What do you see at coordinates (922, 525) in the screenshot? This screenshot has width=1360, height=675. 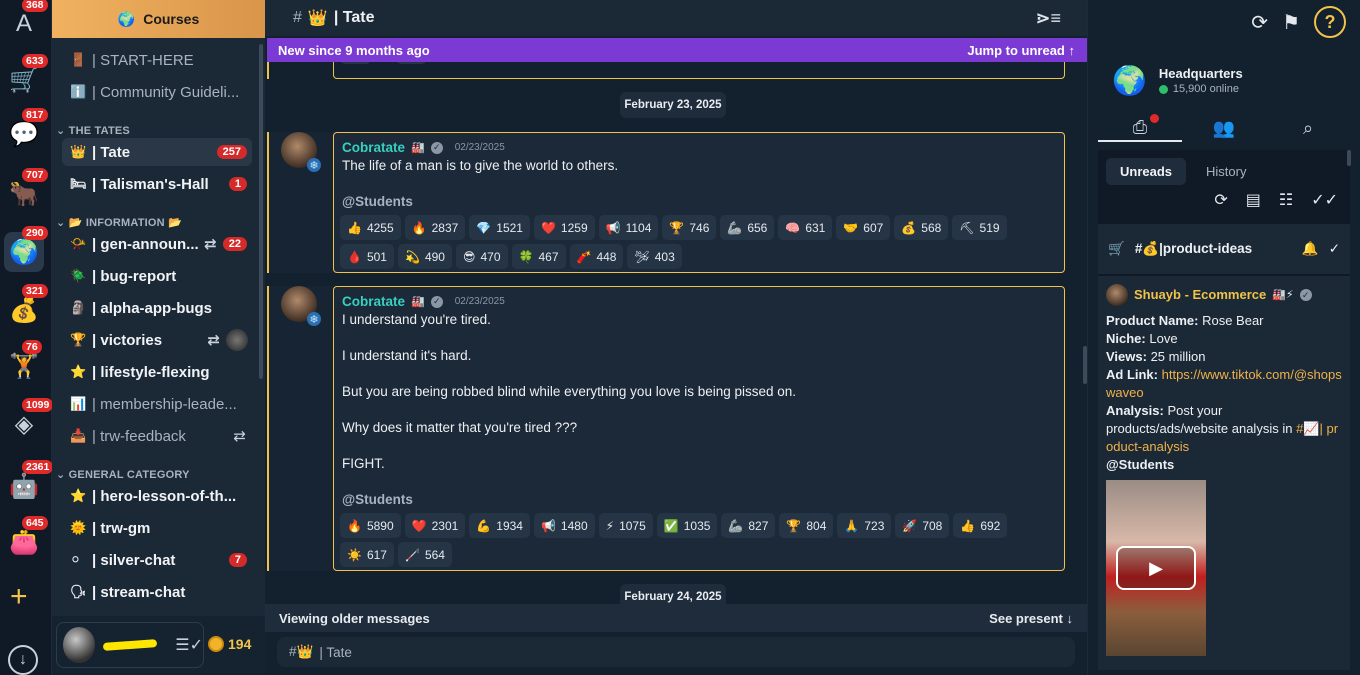 I see `reaction-chip: 🚀 708` at bounding box center [922, 525].